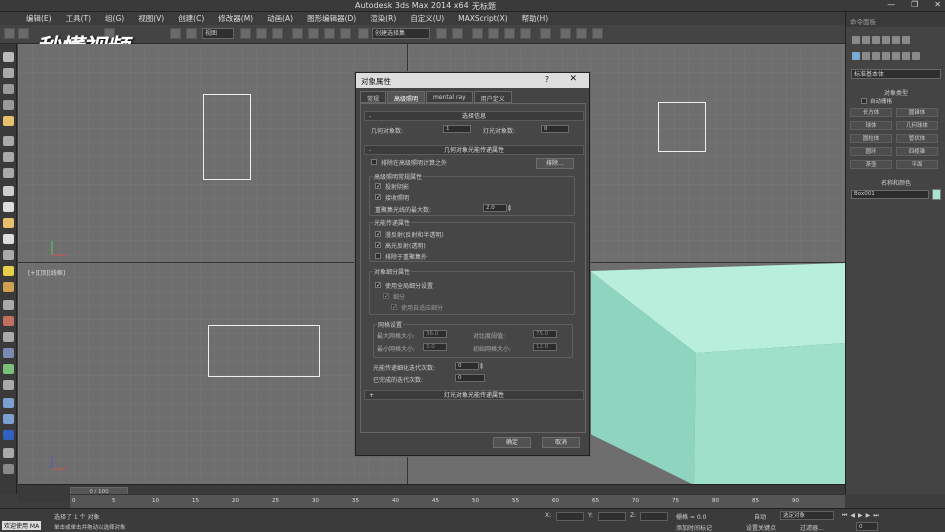 The width and height of the screenshot is (945, 532). What do you see at coordinates (871, 164) in the screenshot?
I see `teapot-button: 茶壶` at bounding box center [871, 164].